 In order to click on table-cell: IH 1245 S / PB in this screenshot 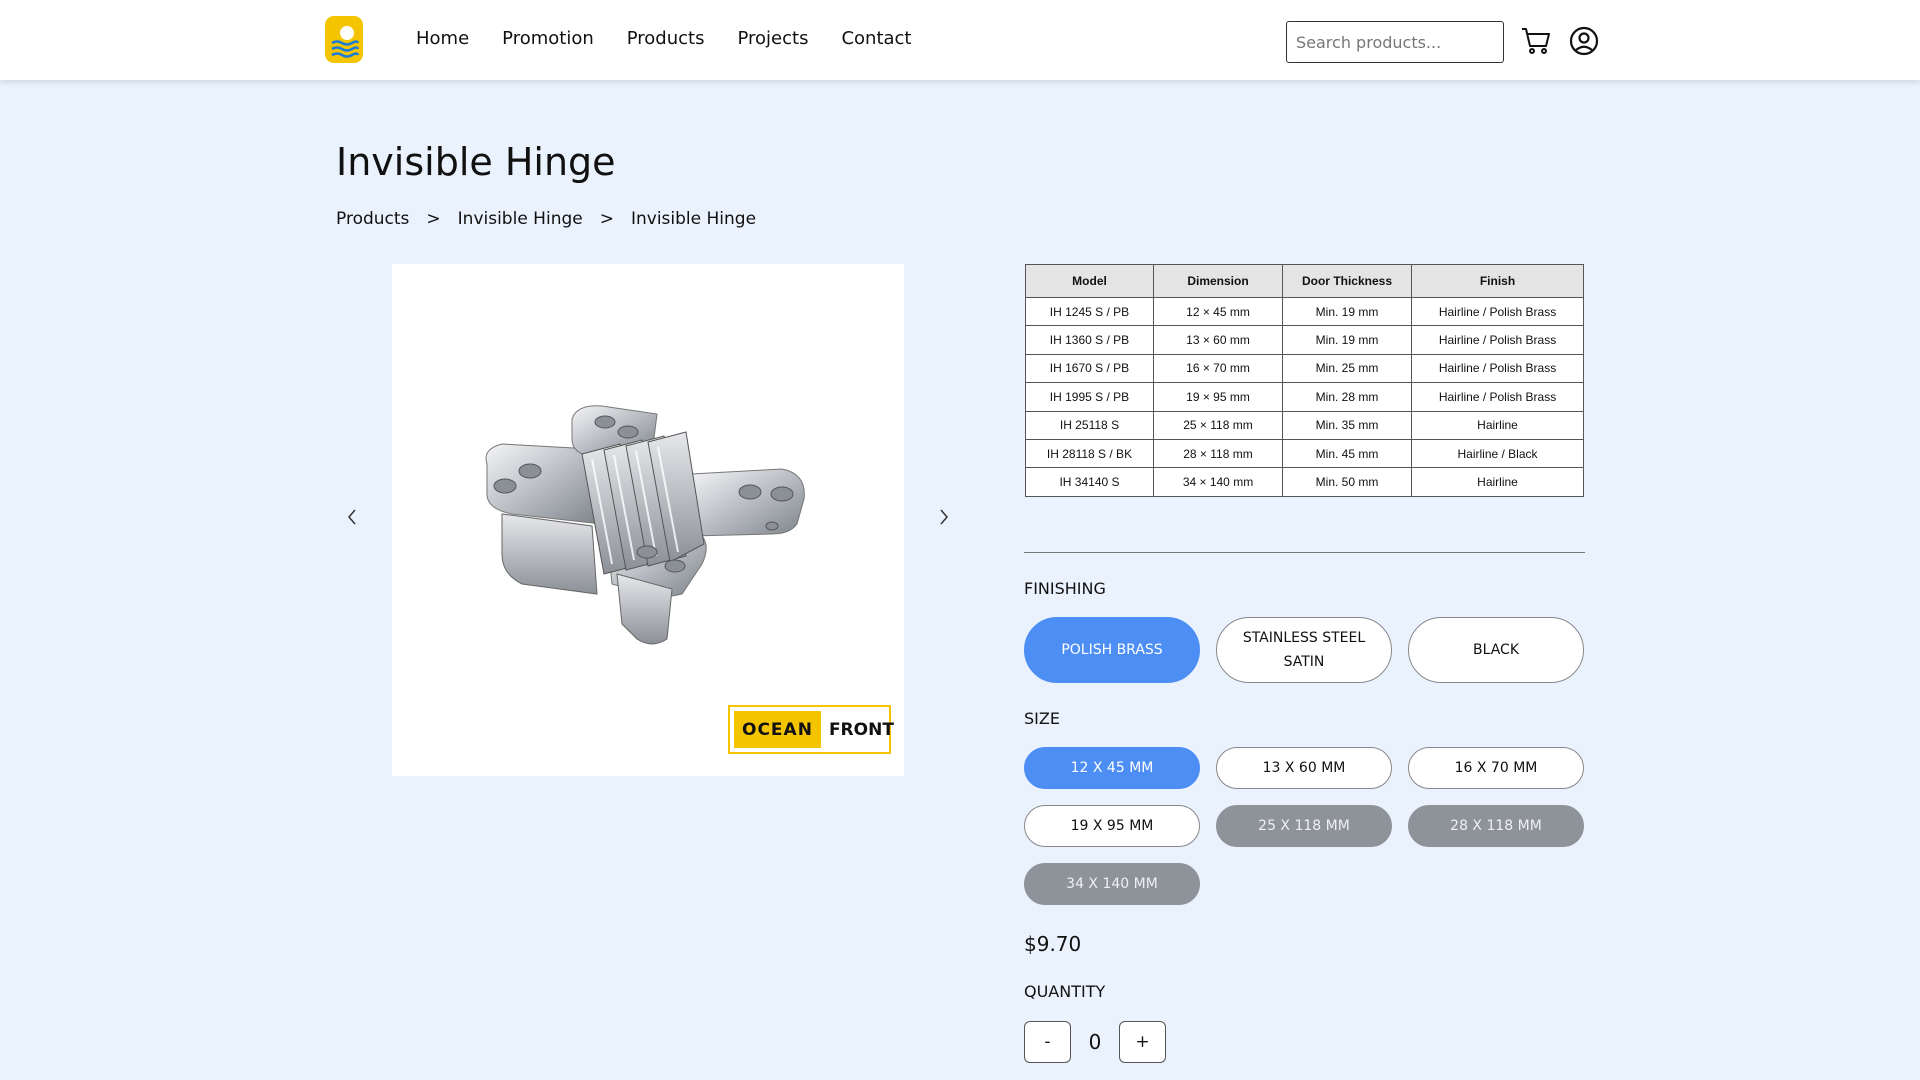, I will do `click(1089, 311)`.